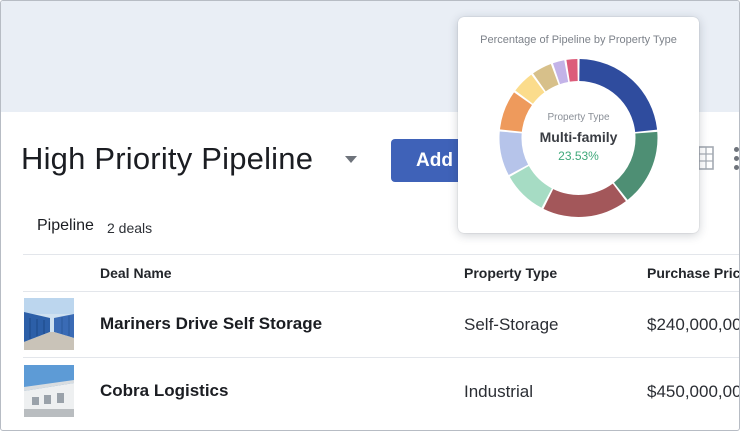 This screenshot has width=740, height=431. Describe the element at coordinates (510, 273) in the screenshot. I see `column-header-property-type: Property Type` at that location.